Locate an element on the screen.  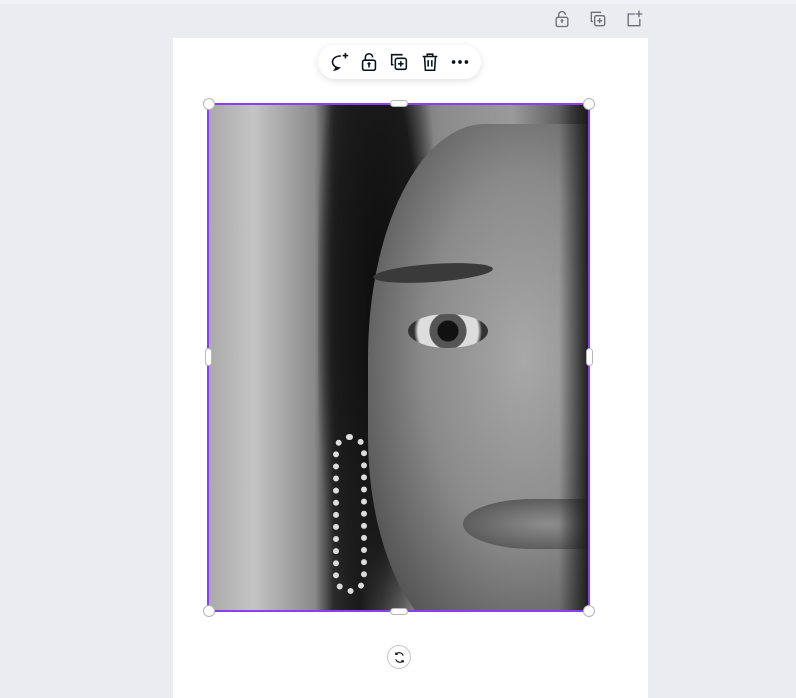
rotate-icon is located at coordinates (399, 657).